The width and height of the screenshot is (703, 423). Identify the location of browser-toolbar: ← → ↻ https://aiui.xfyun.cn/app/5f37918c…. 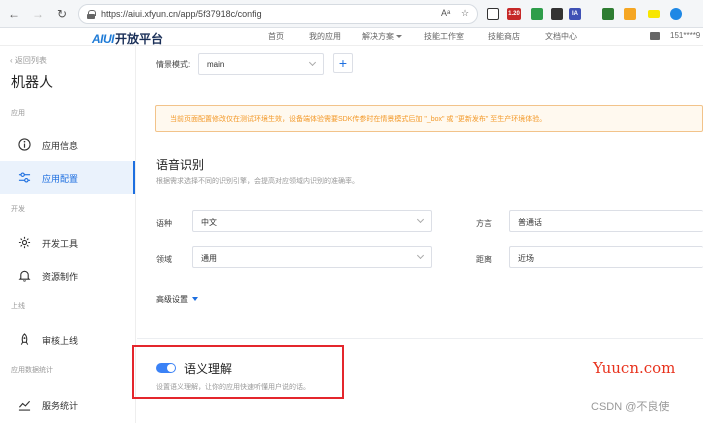
(351, 14).